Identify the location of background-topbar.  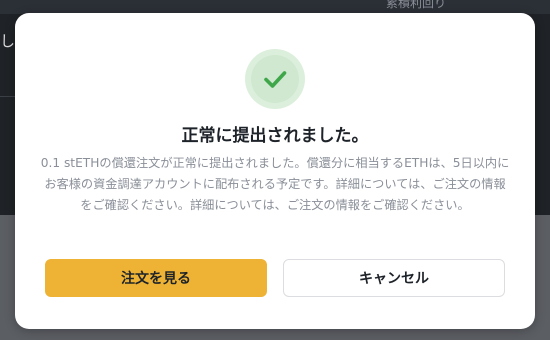
(275, 7).